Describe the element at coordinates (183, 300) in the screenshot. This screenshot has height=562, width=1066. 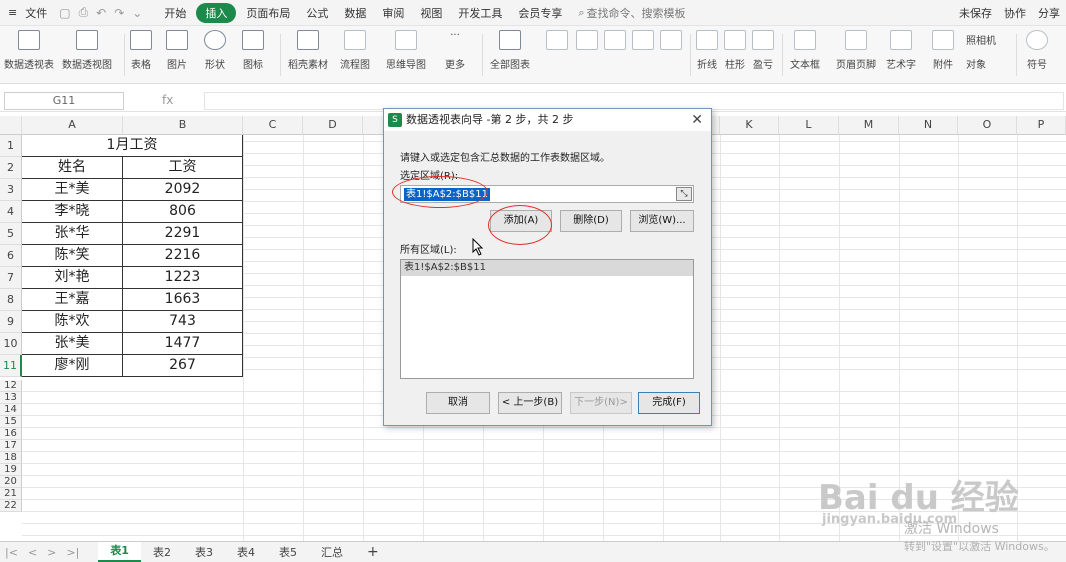
I see `salary-cell: 1663` at that location.